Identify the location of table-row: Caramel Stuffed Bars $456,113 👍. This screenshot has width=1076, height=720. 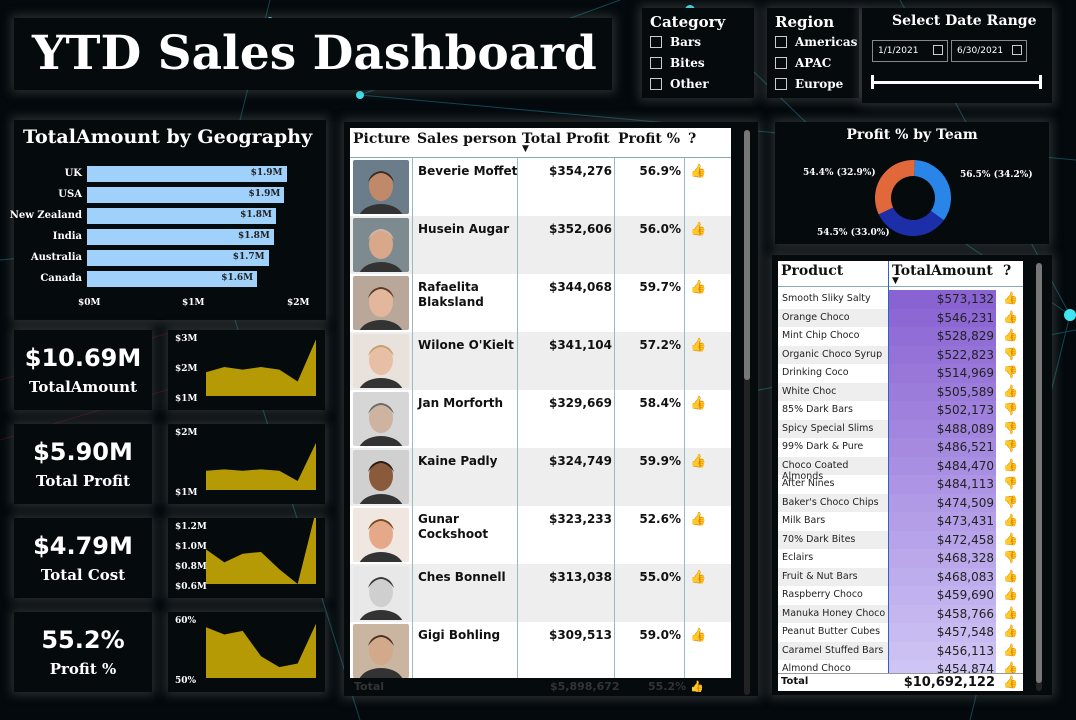
(900, 650).